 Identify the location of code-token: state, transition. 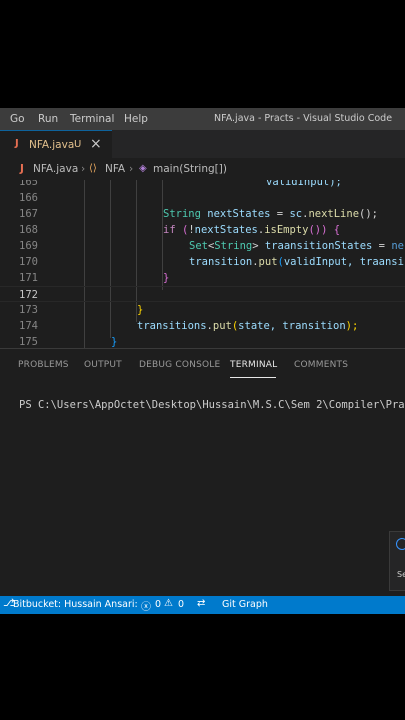
(292, 326).